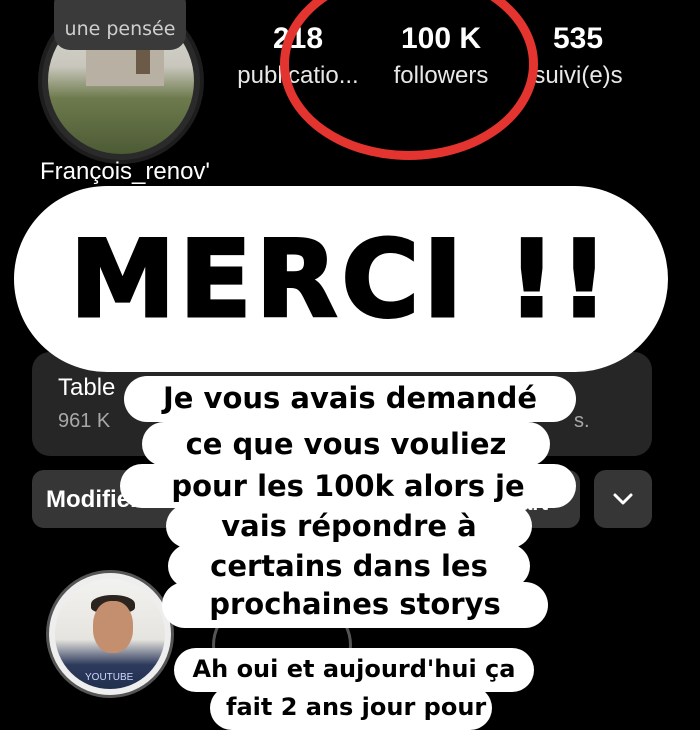 This screenshot has height=730, width=700. I want to click on dashboard-card-subtitle-right: s., so click(582, 421).